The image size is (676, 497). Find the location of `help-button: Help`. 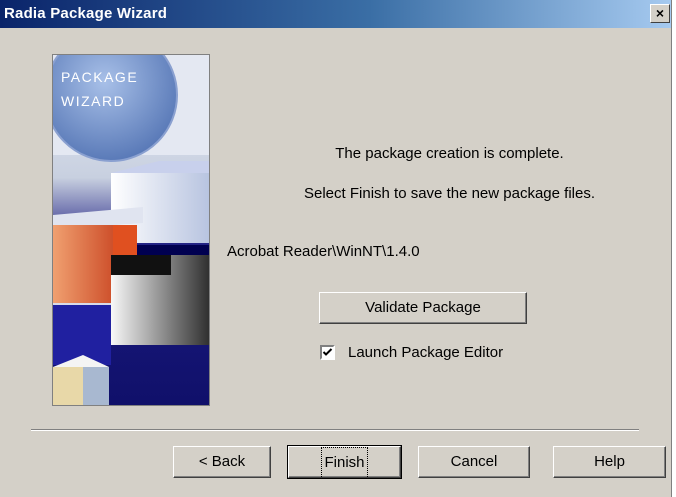

help-button: Help is located at coordinates (609, 462).